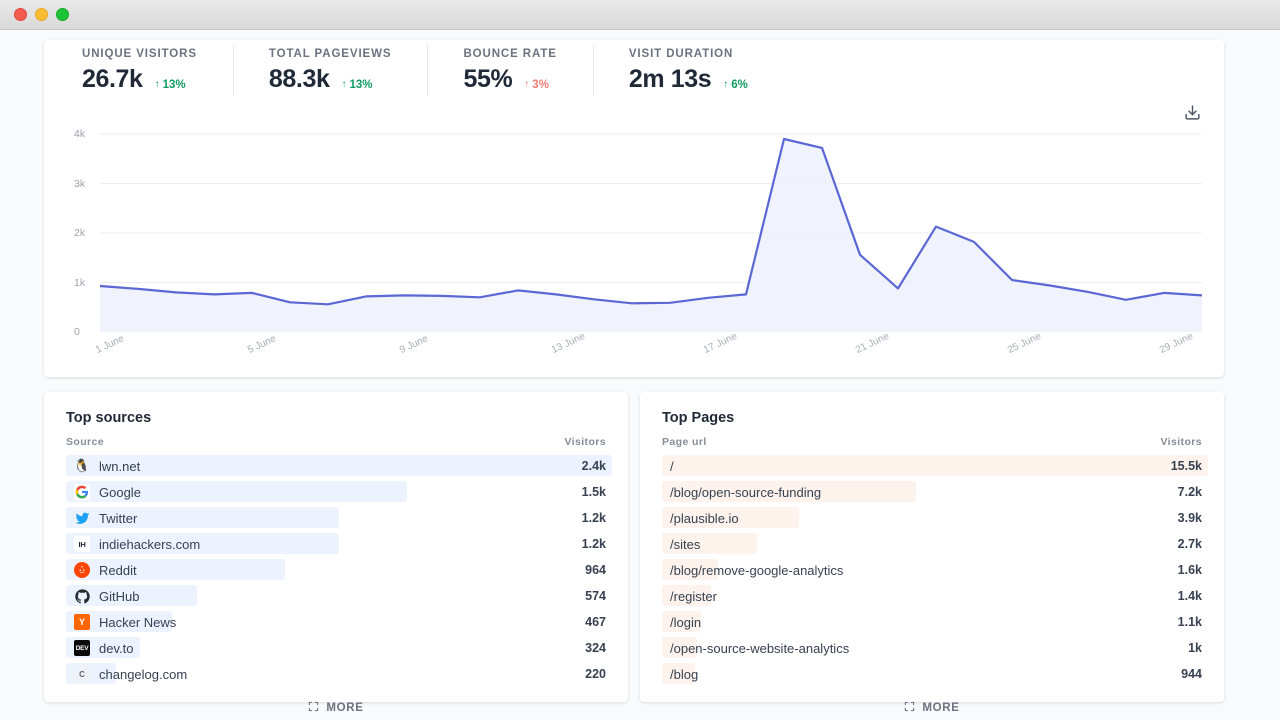 The height and width of the screenshot is (720, 1280). I want to click on row-value: 1.2k, so click(593, 518).